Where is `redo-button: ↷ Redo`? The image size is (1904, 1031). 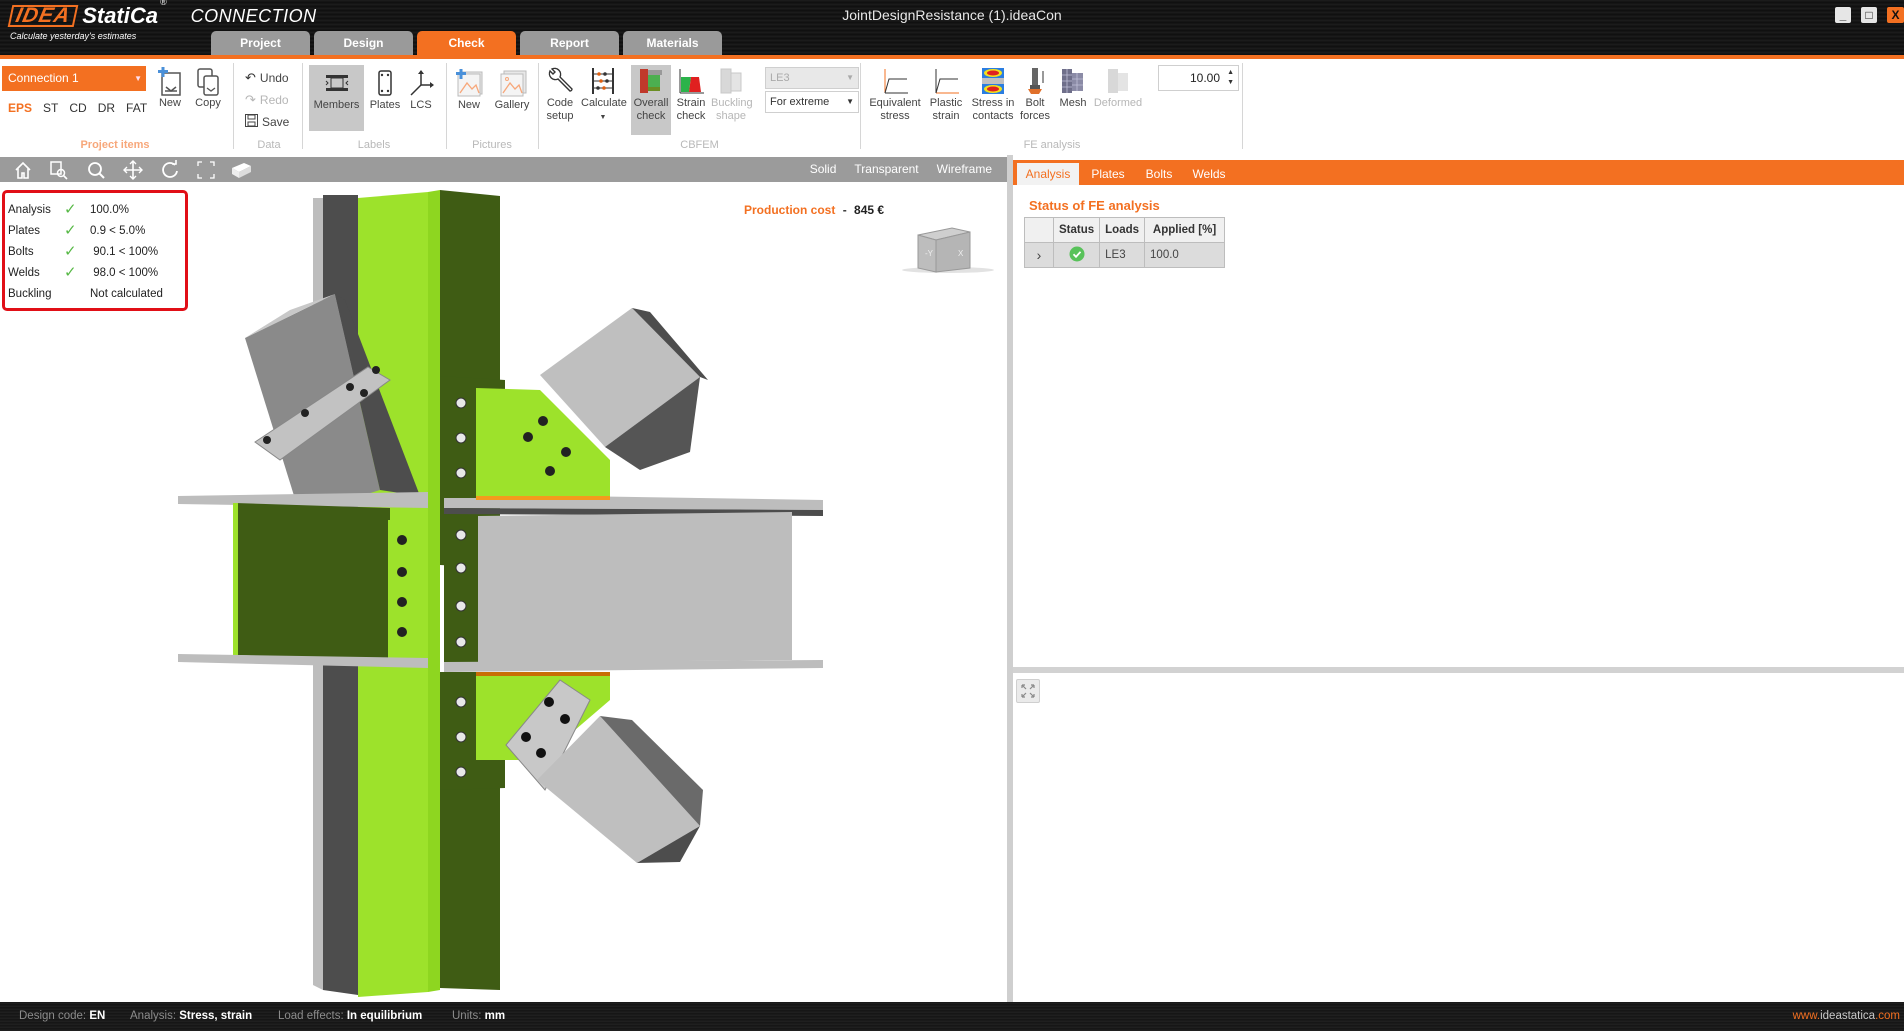
redo-button: ↷ Redo is located at coordinates (267, 100).